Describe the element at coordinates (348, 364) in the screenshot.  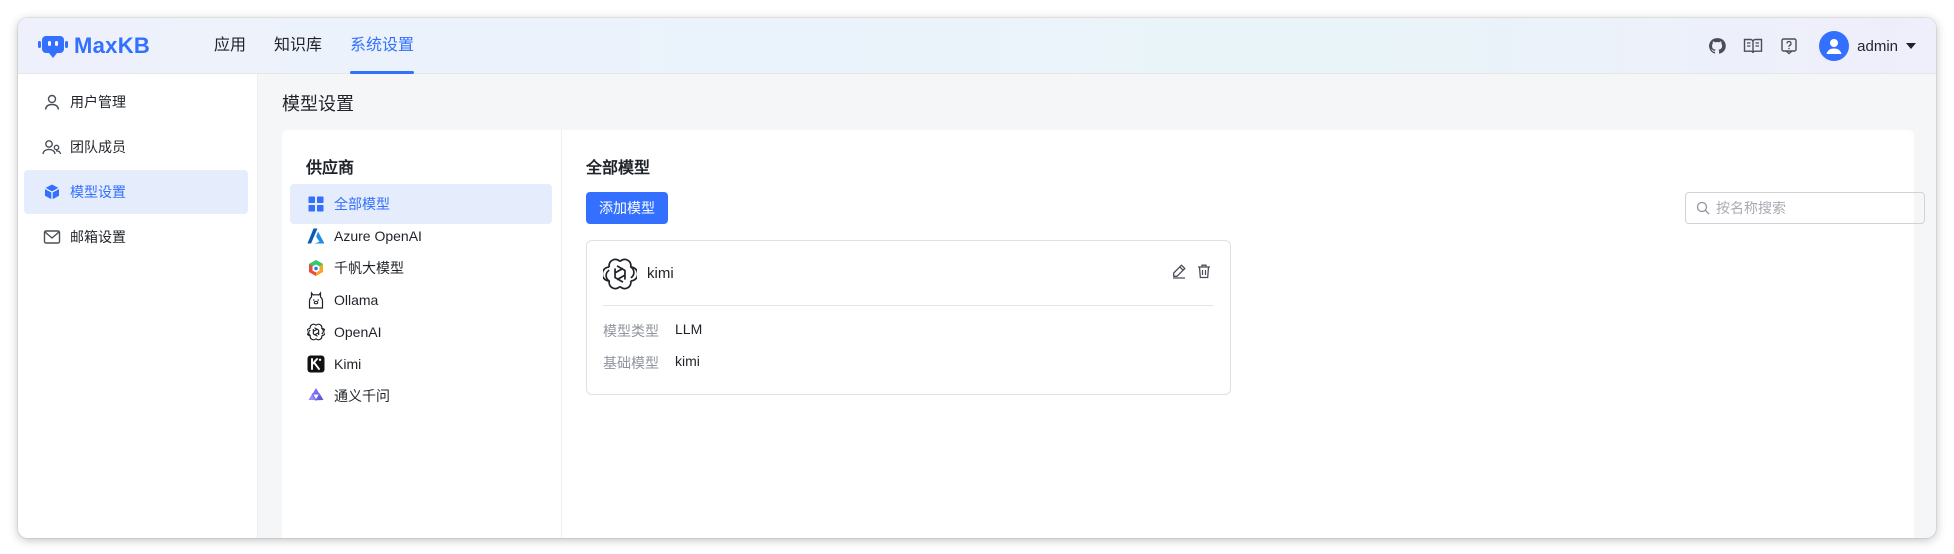
I see `provider-item-label: Kimi` at that location.